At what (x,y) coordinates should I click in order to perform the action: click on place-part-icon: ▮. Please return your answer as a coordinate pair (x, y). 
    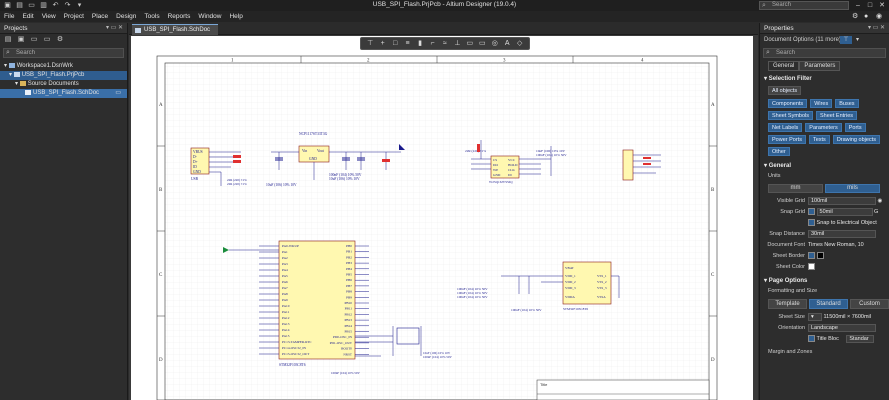
    Looking at the image, I should click on (420, 44).